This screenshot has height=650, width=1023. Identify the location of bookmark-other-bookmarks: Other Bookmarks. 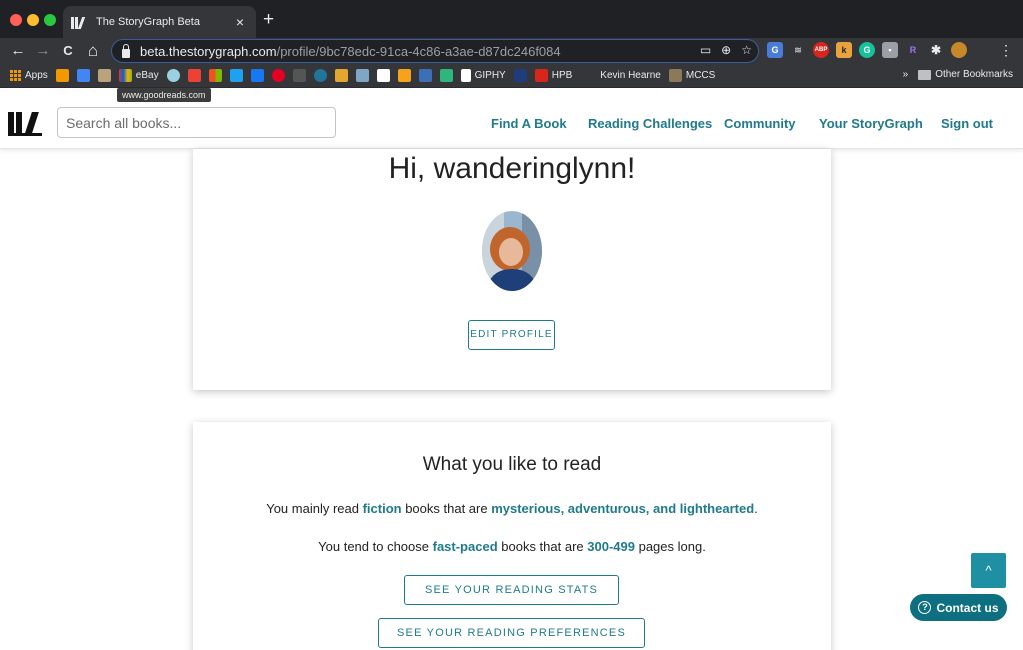
(965, 74).